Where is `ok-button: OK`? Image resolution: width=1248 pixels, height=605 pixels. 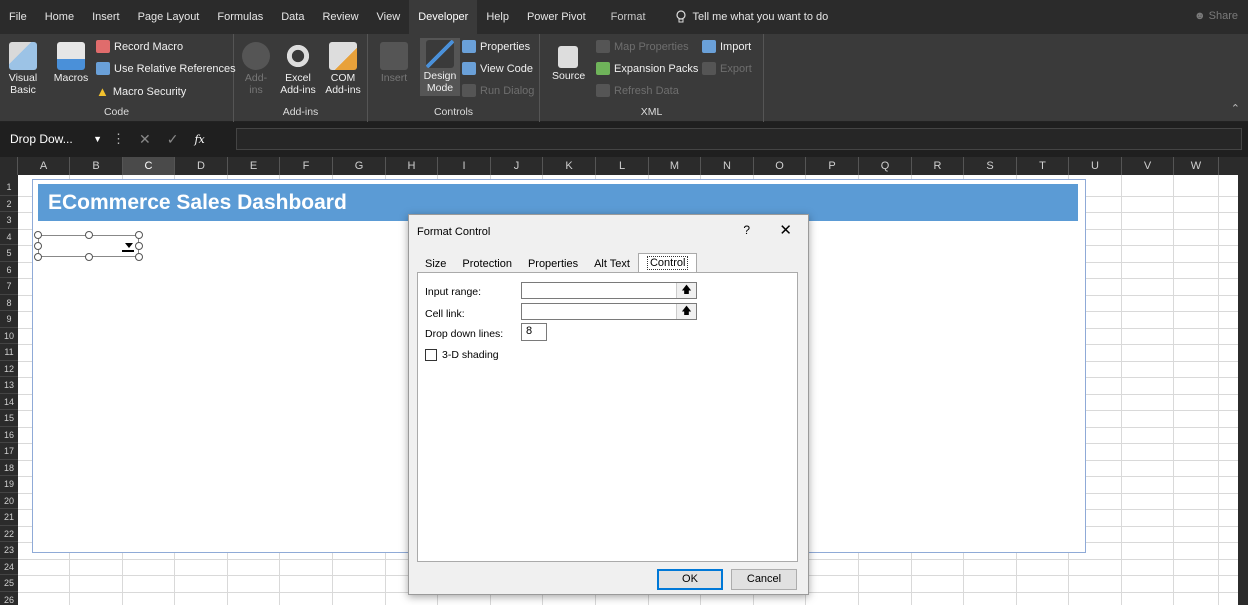
ok-button: OK is located at coordinates (690, 579).